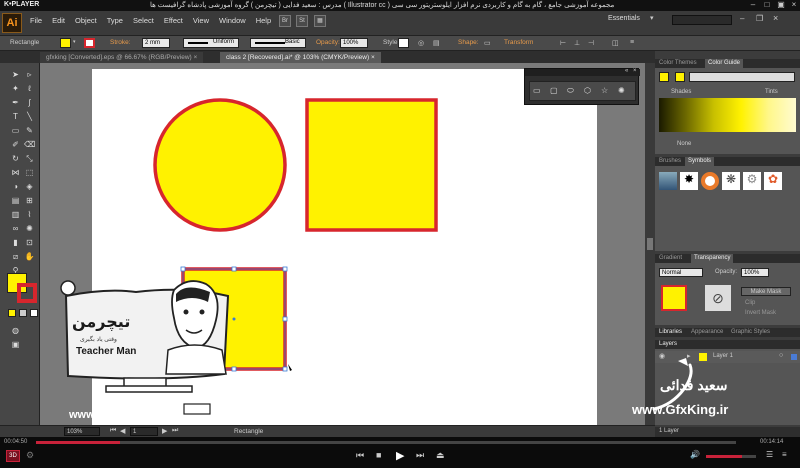 Image resolution: width=800 pixels, height=468 pixels. Describe the element at coordinates (420, 455) in the screenshot. I see `next-icon: ⏭` at that location.